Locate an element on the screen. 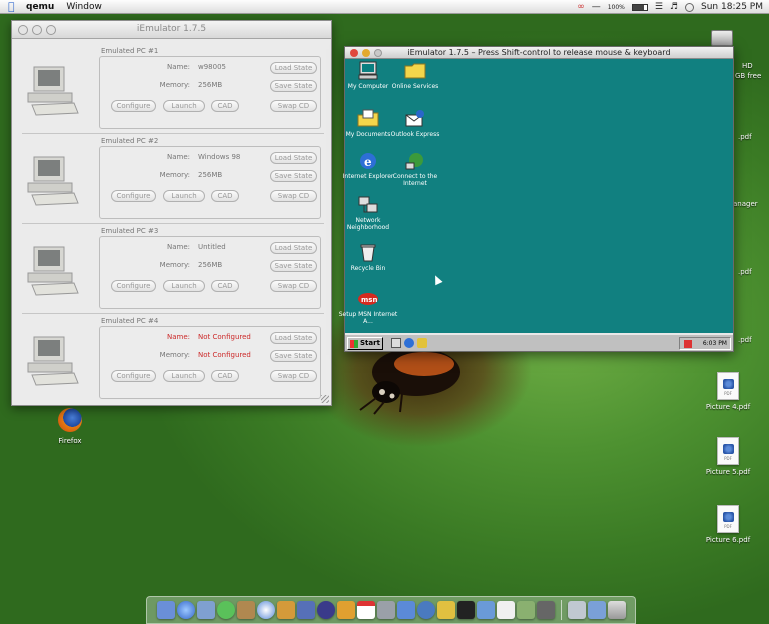 This screenshot has height=624, width=769. imovie-icon is located at coordinates (305, 610).